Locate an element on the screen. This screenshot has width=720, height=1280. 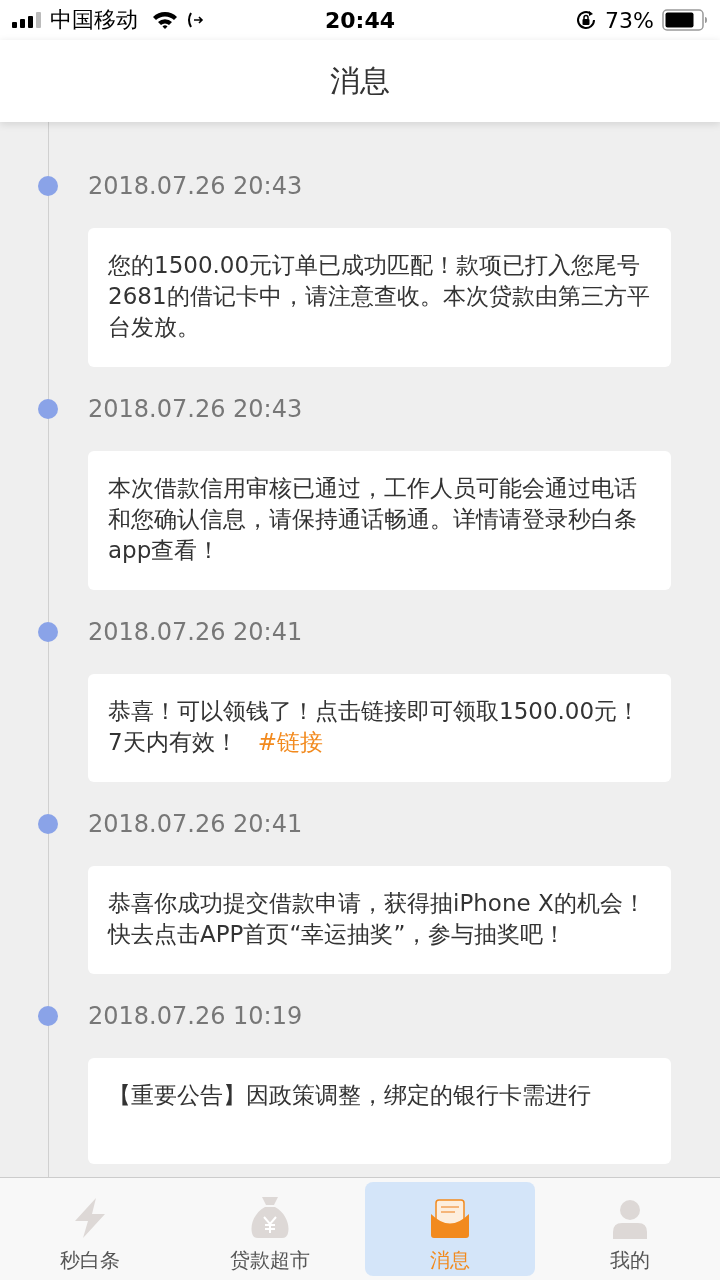
signal-icon is located at coordinates (27, 20).